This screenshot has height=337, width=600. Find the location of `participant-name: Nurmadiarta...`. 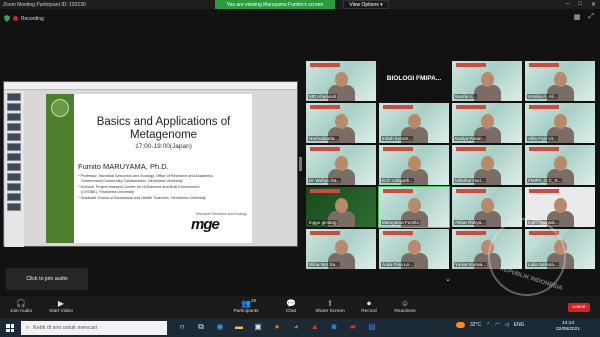

participant-name: Nurmadiarta... is located at coordinates (324, 138).